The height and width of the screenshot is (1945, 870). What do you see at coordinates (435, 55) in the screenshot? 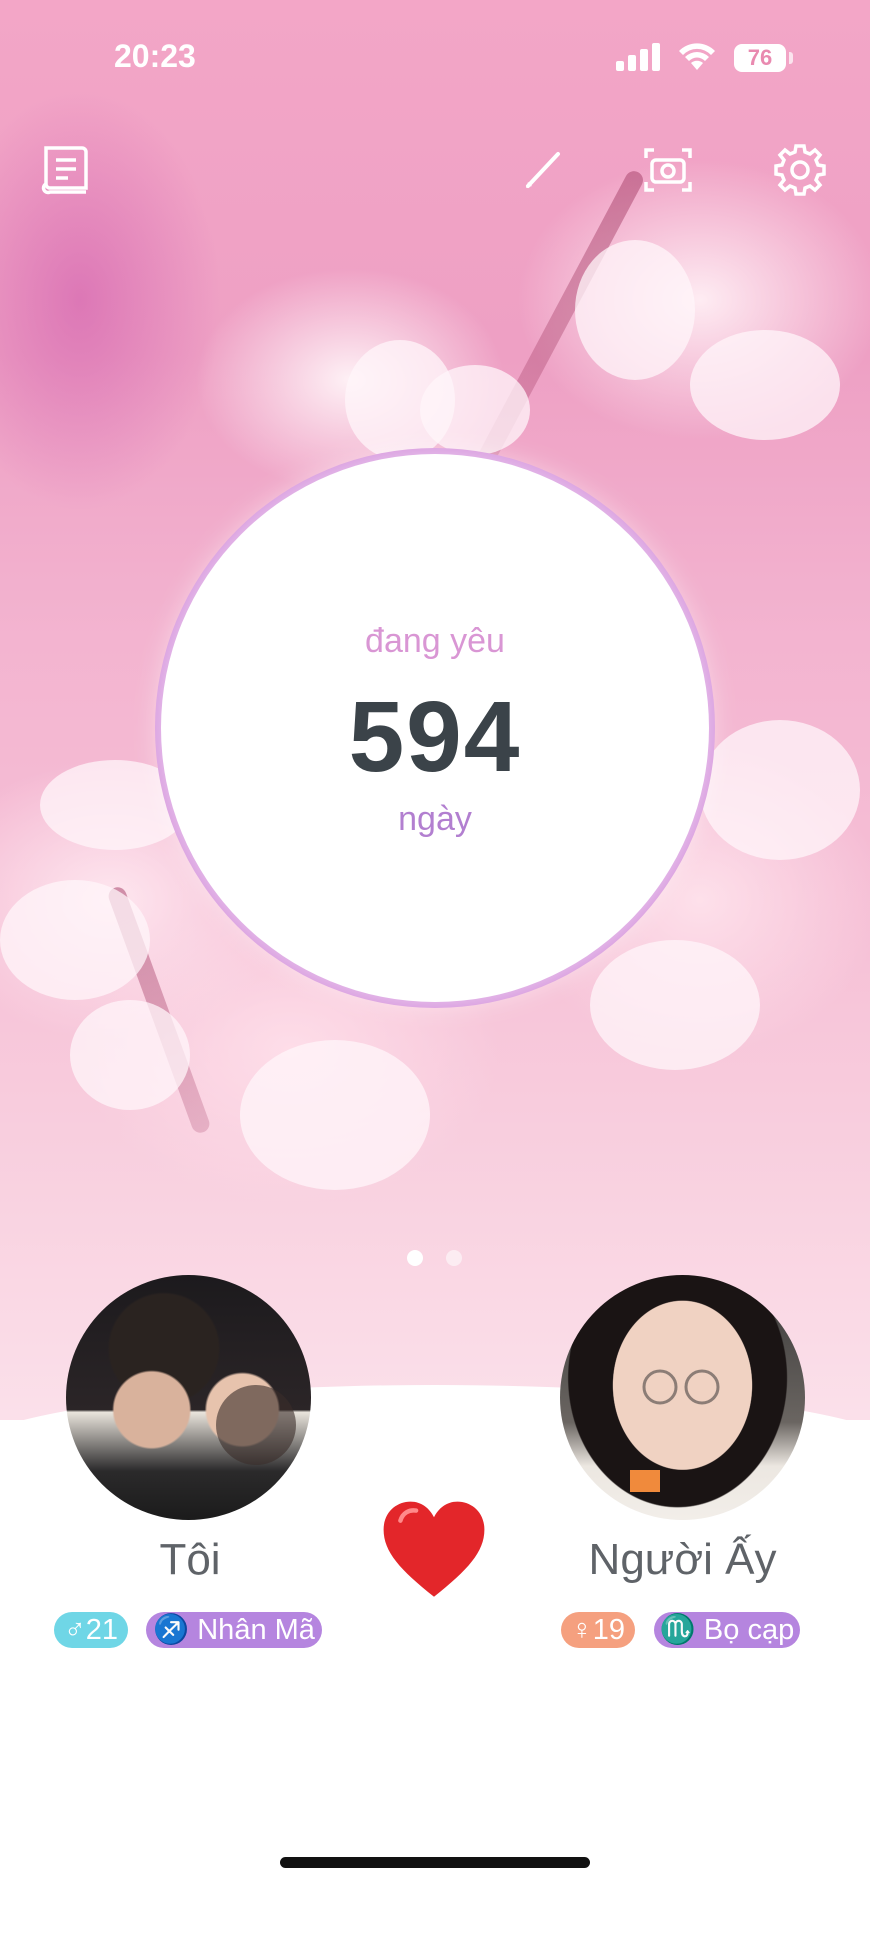
I see `status-bar: 20:23 76` at bounding box center [435, 55].